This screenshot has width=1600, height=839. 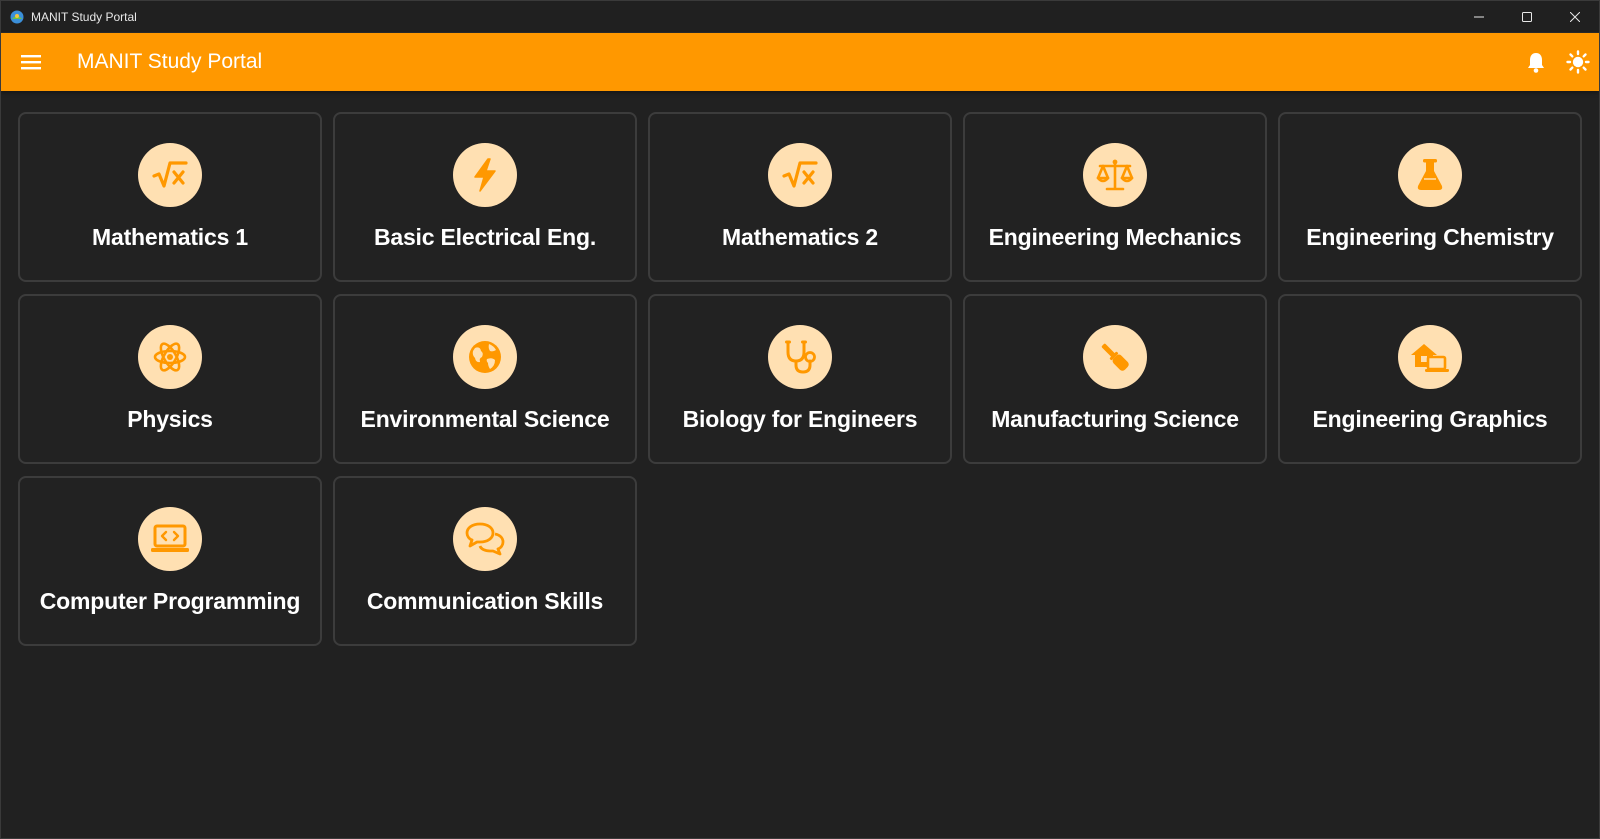 What do you see at coordinates (485, 175) in the screenshot?
I see `bolt-icon` at bounding box center [485, 175].